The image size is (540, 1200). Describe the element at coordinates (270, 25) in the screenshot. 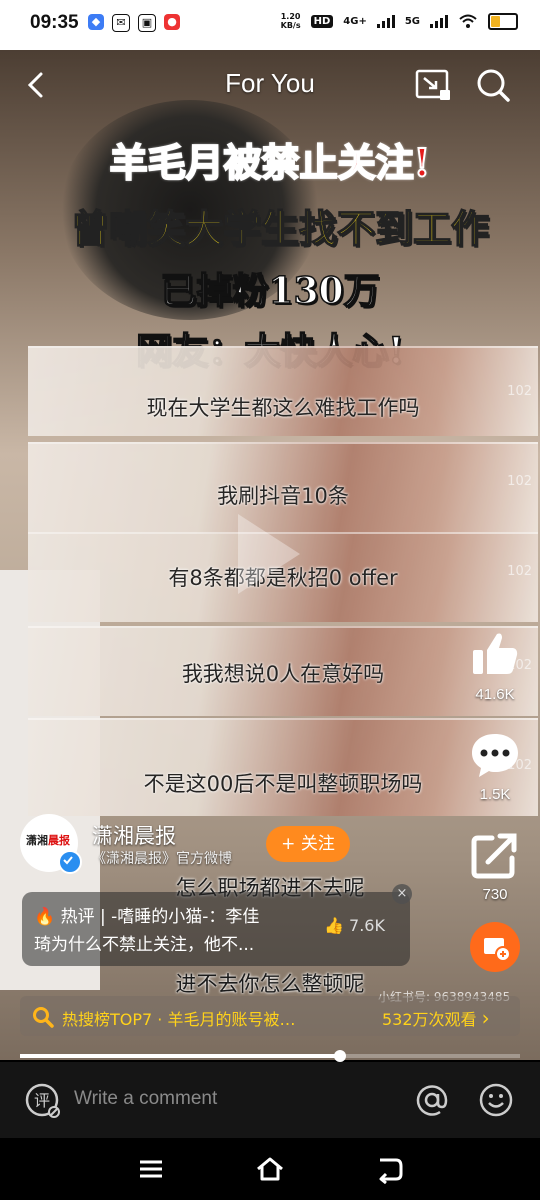

I see `status-bar: 09:35 ◆ ✉ ▣ ● 1.20 KB/s HD 4G+ 5G` at that location.